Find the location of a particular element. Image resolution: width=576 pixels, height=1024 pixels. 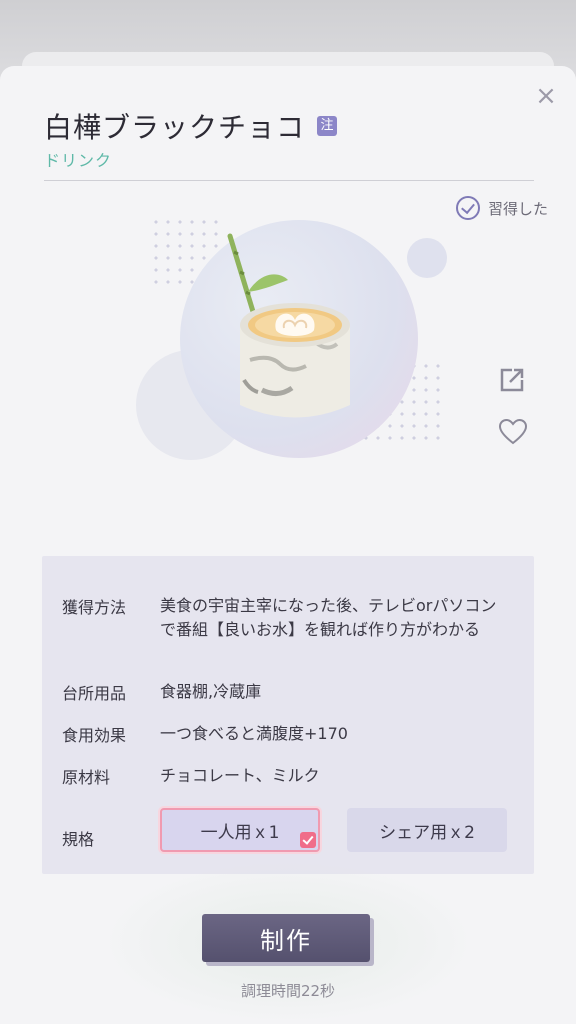

info-value: チョコレート、ミルク is located at coordinates (240, 775).